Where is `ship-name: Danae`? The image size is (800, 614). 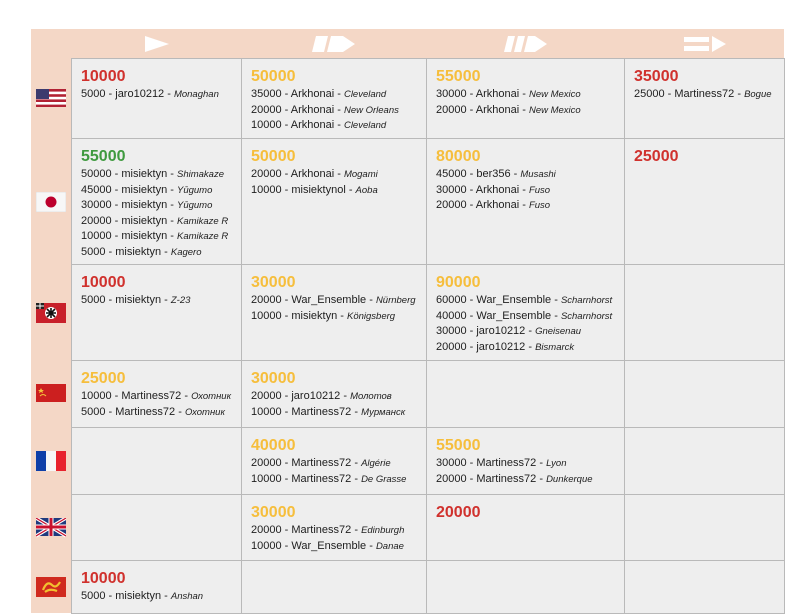 ship-name: Danae is located at coordinates (389, 546).